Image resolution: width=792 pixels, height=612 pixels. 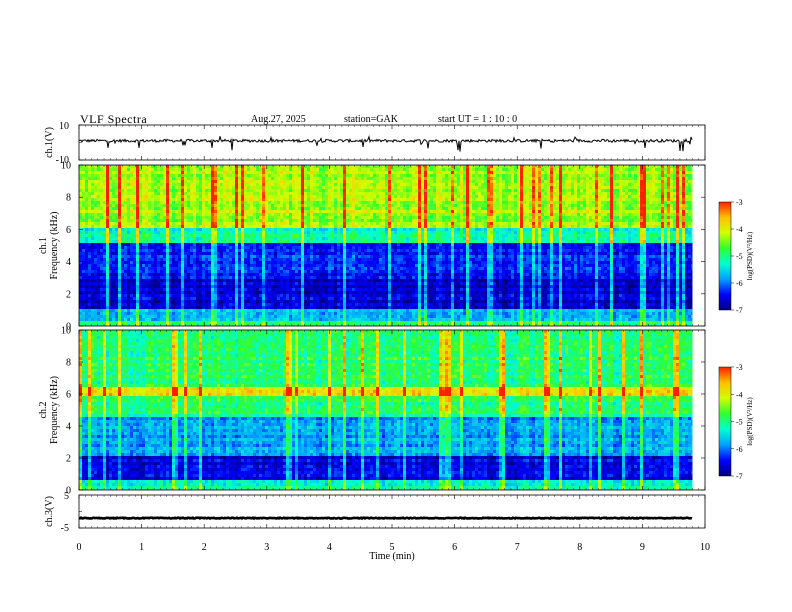 What do you see at coordinates (49, 511) in the screenshot?
I see `y-axis-label: ch.3(V)` at bounding box center [49, 511].